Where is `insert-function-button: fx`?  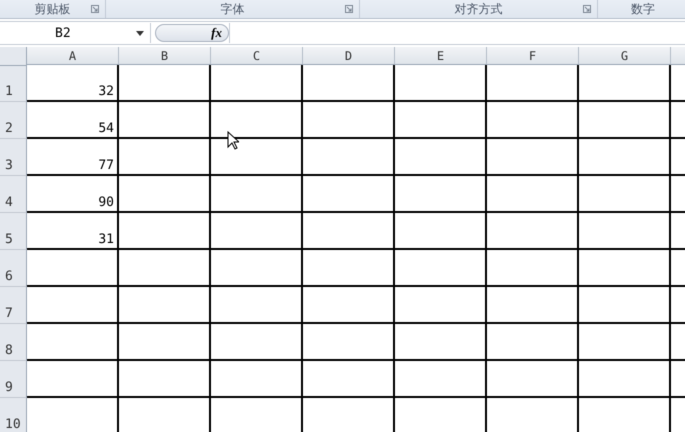
insert-function-button: fx is located at coordinates (192, 33).